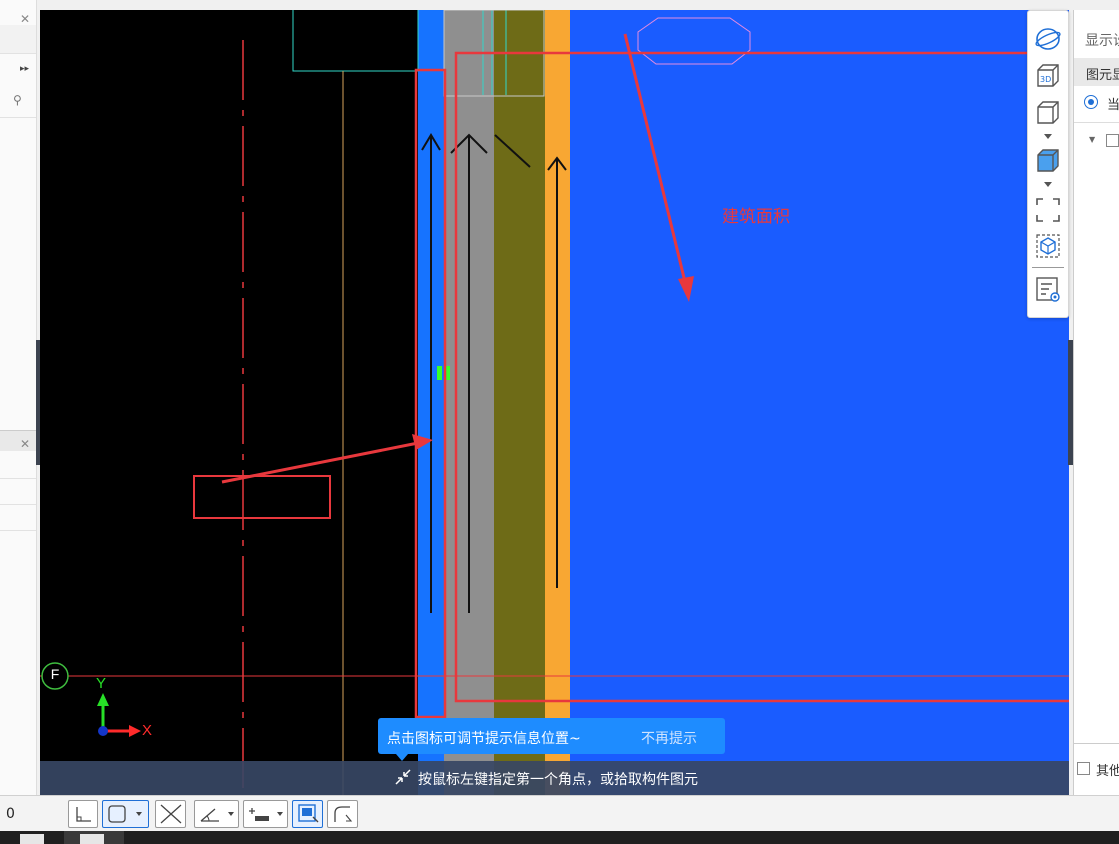  What do you see at coordinates (439, 373) in the screenshot?
I see `grip-marker` at bounding box center [439, 373].